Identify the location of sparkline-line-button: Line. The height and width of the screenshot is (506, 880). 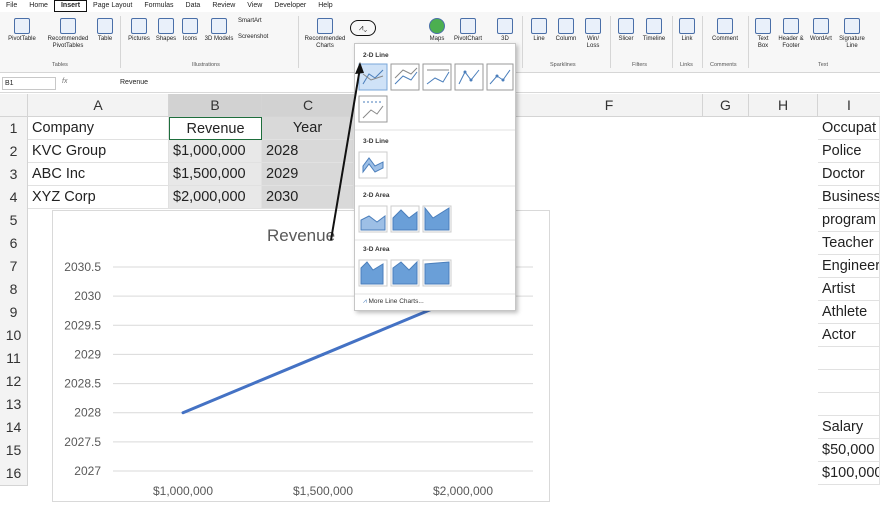
(539, 30).